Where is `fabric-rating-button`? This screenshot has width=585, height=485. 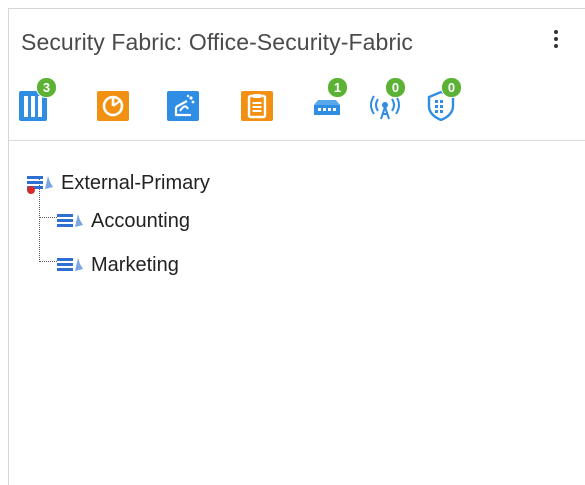
fabric-rating-button is located at coordinates (189, 106).